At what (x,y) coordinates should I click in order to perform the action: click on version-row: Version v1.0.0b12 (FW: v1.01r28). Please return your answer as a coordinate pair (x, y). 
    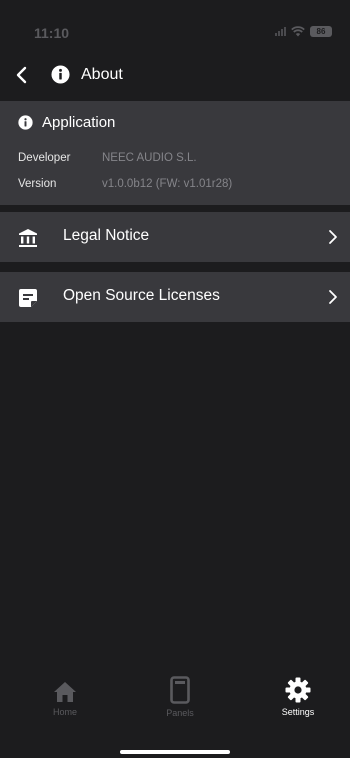
    Looking at the image, I should click on (125, 184).